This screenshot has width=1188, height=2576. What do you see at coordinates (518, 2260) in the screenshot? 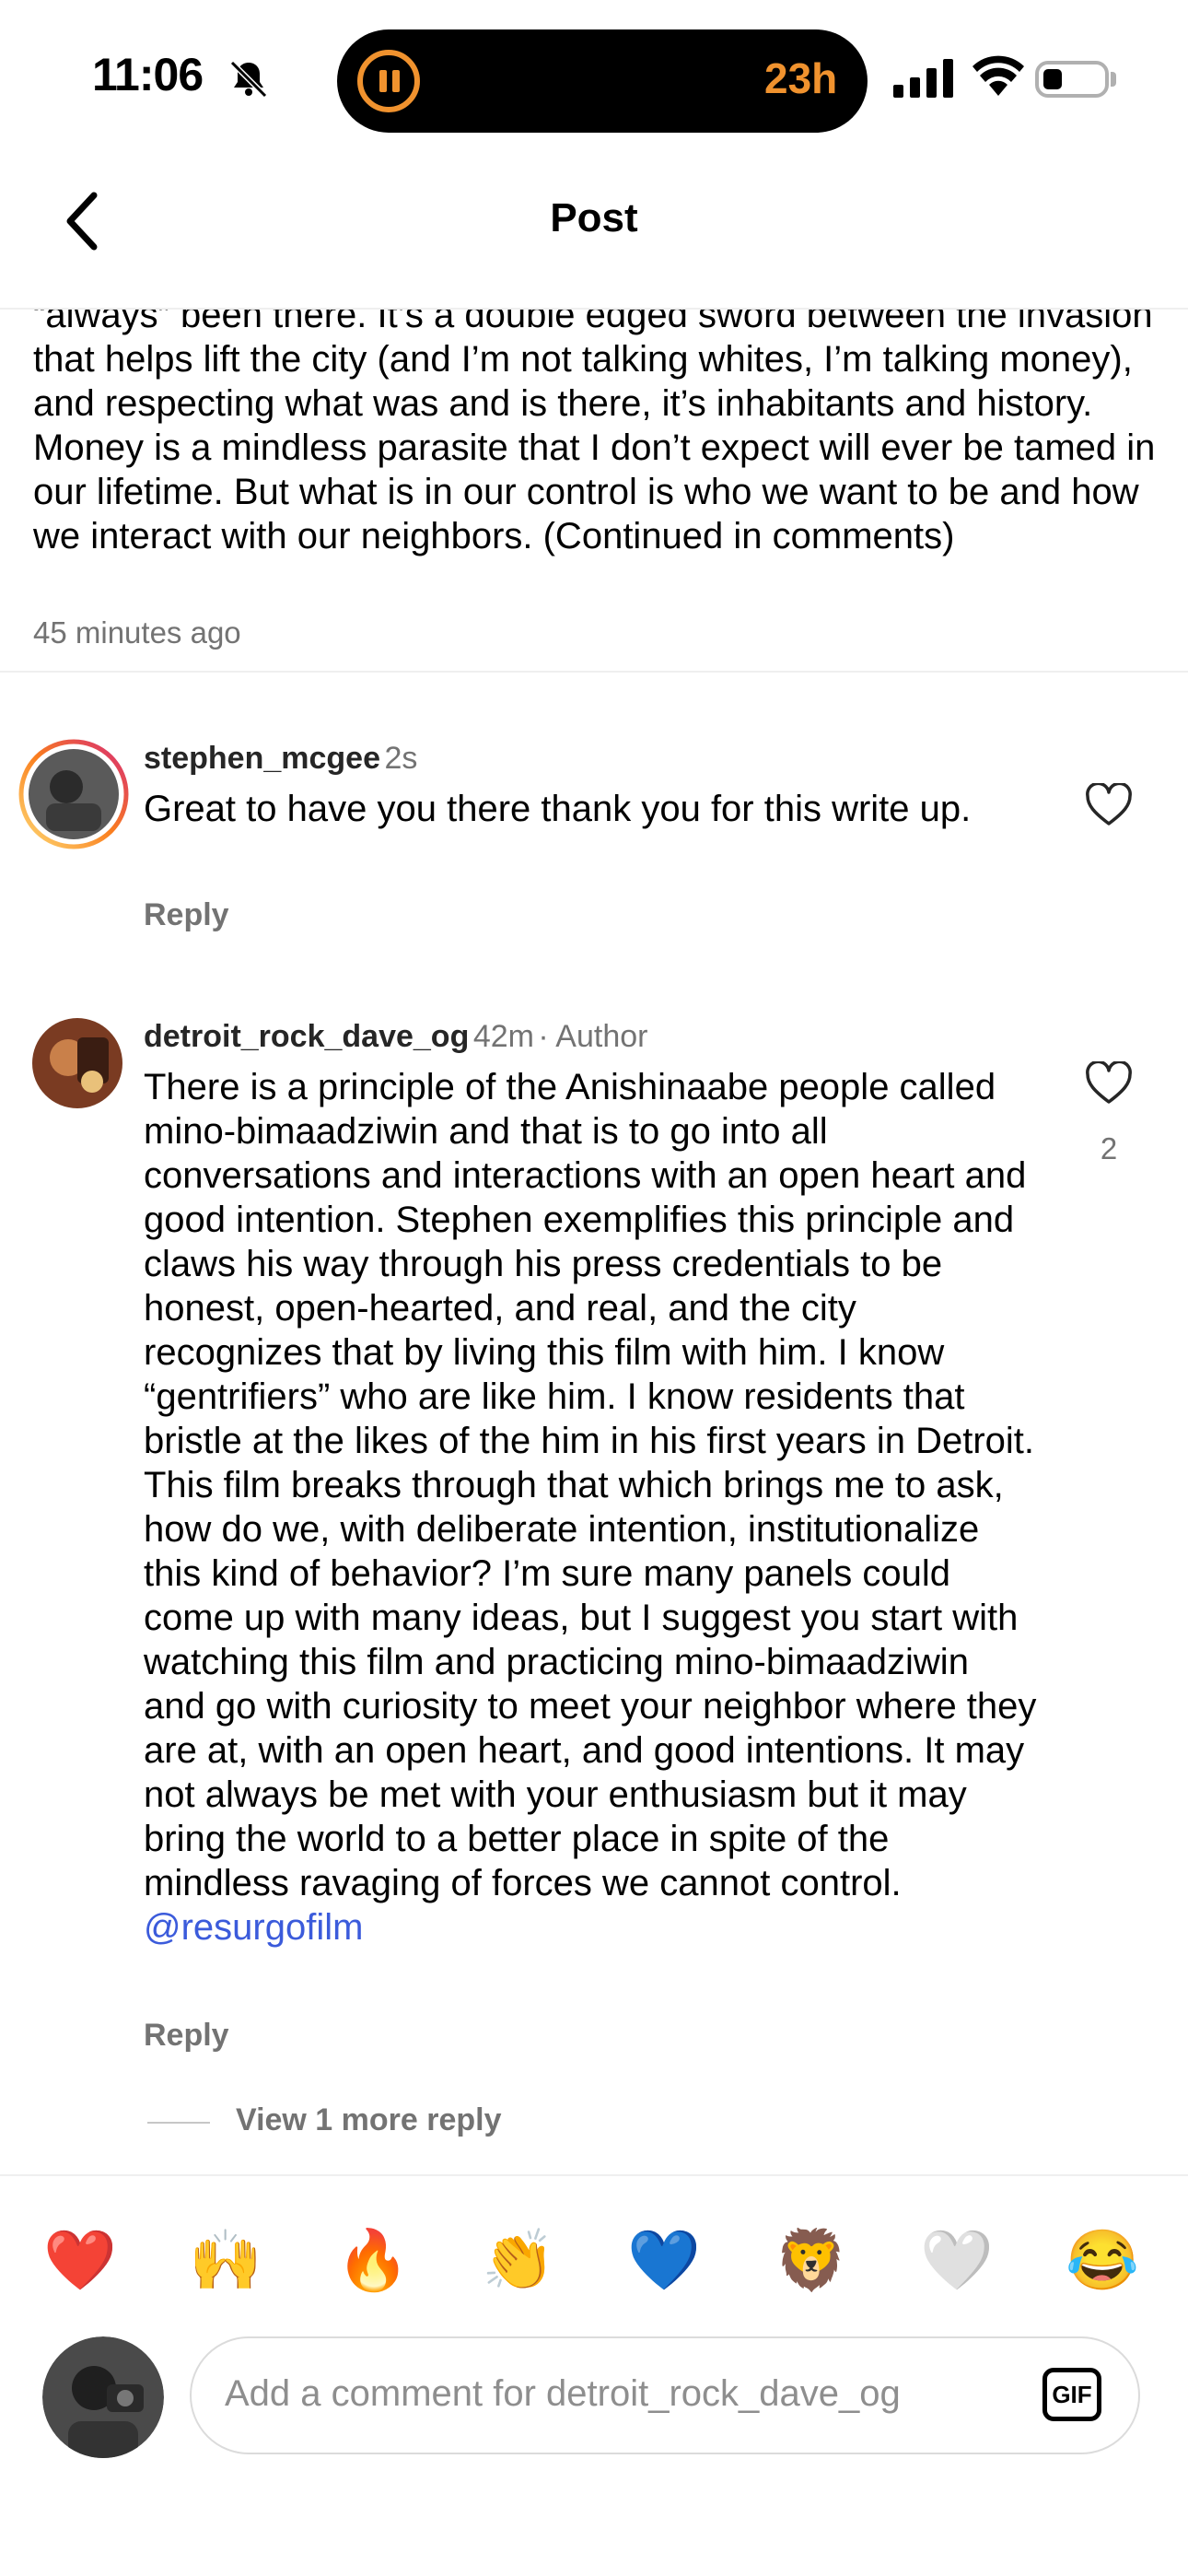
I see `emoji-clapping: 👏` at bounding box center [518, 2260].